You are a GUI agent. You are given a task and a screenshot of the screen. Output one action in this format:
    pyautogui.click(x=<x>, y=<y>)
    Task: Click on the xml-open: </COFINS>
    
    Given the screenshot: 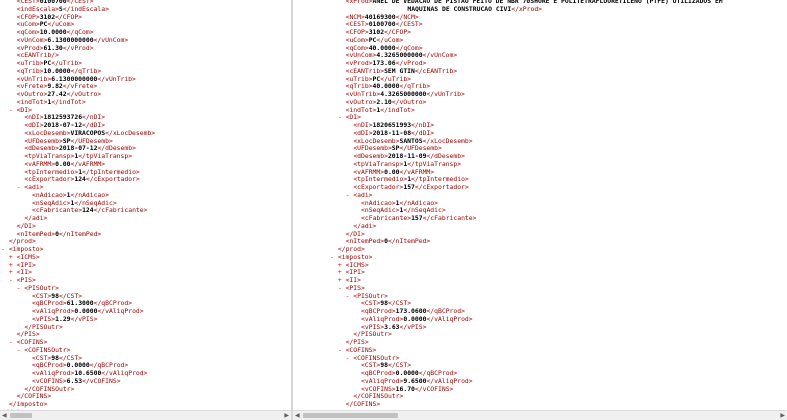 What is the action you would take?
    pyautogui.click(x=363, y=404)
    